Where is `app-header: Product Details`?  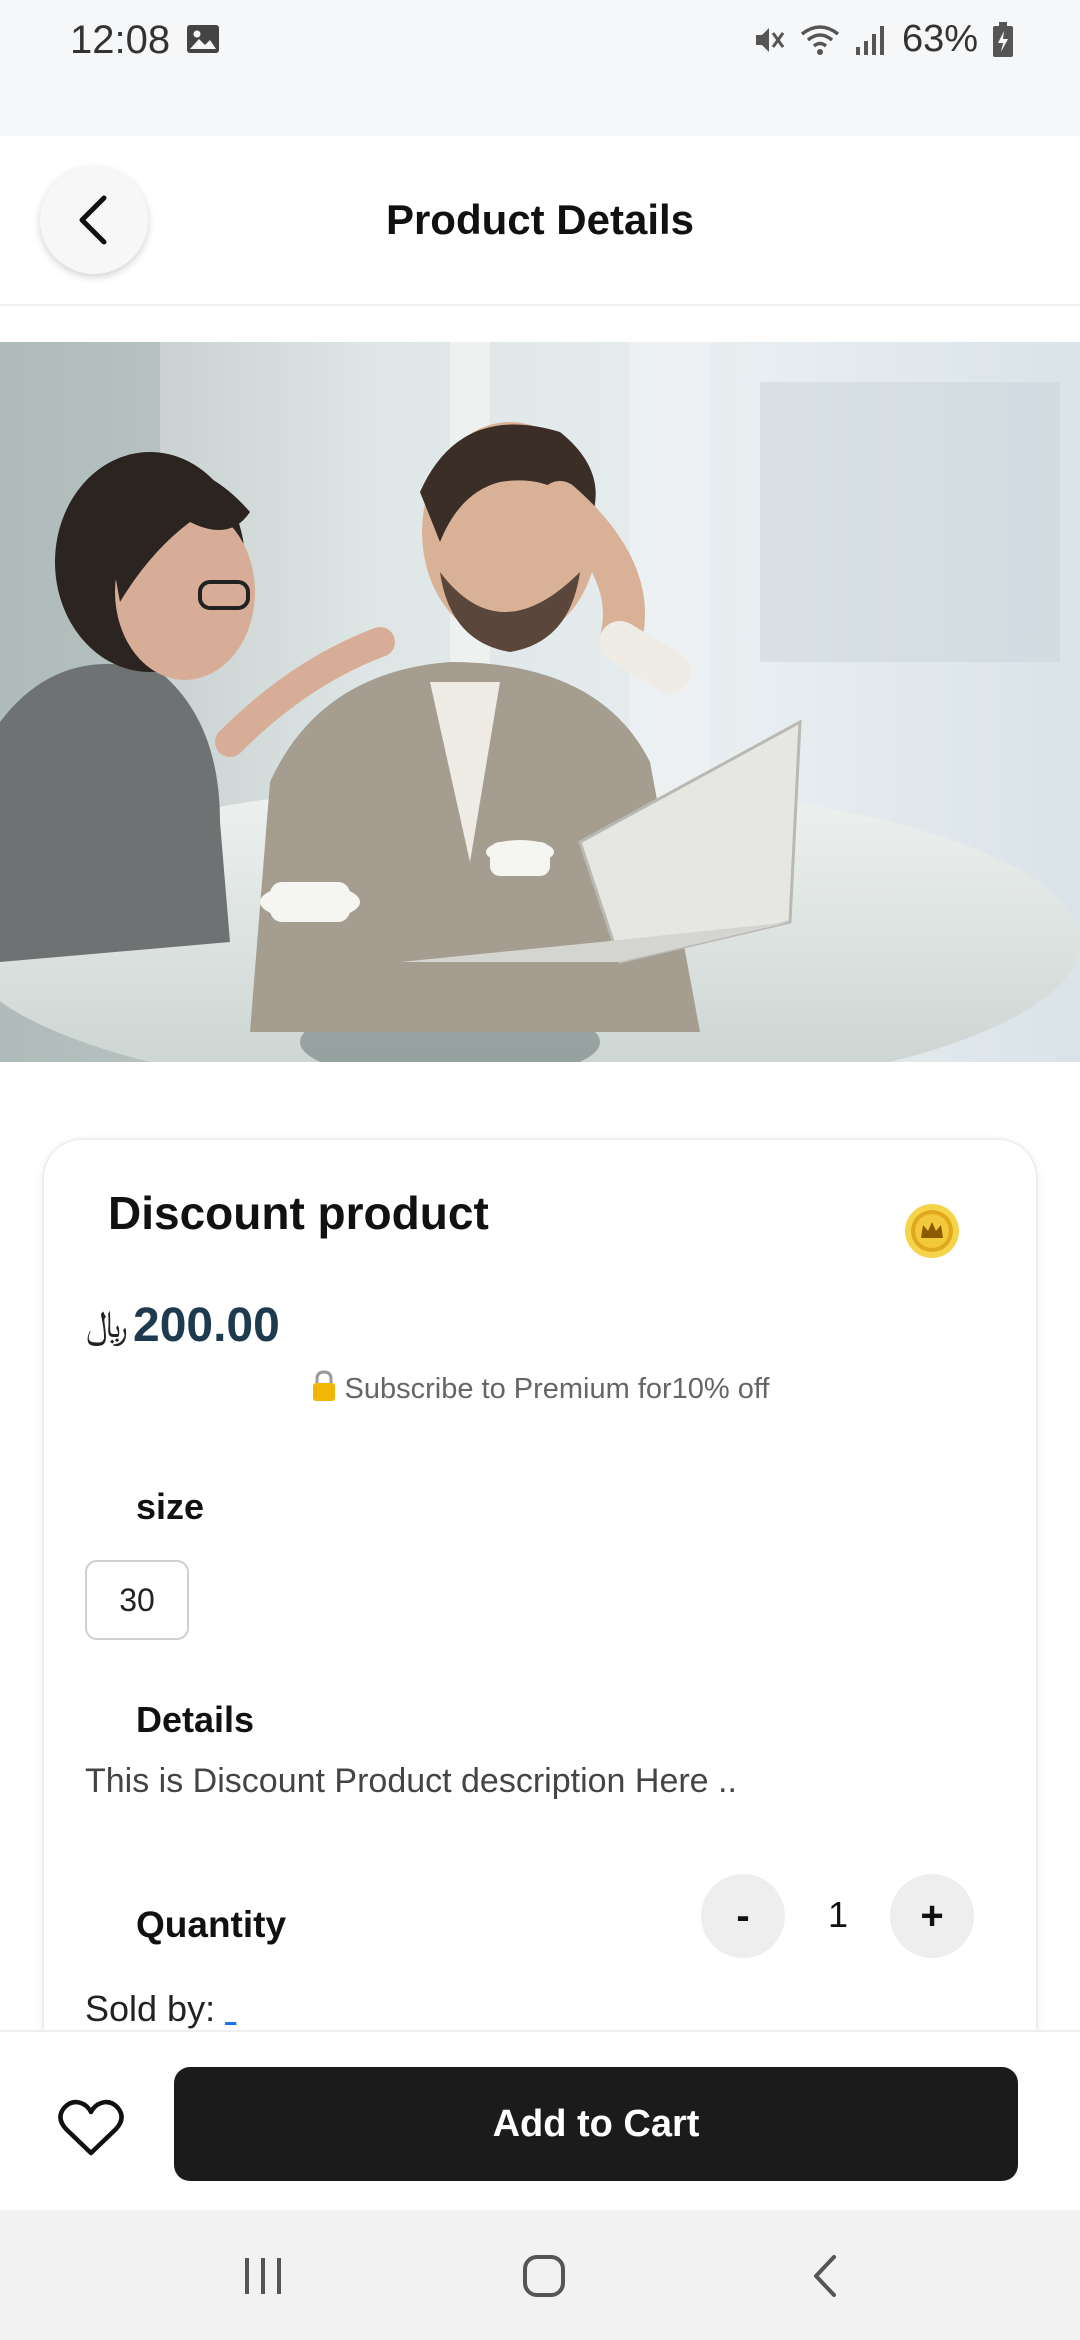 app-header: Product Details is located at coordinates (540, 221).